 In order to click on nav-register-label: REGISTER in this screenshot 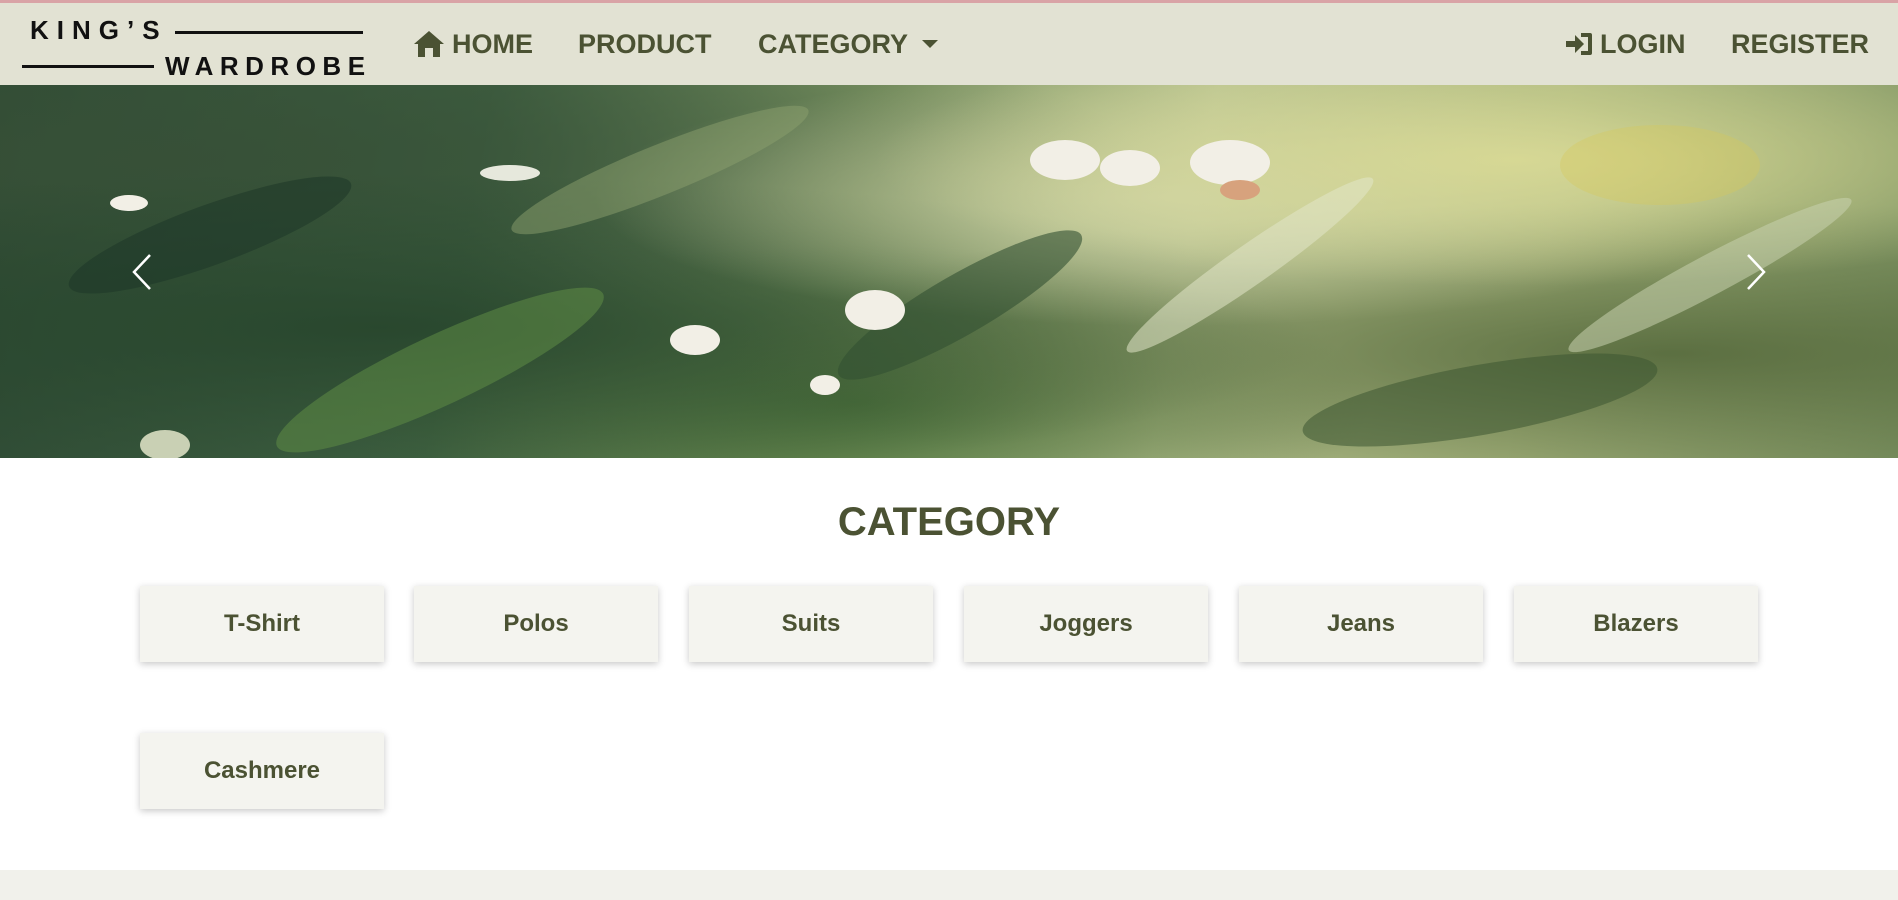, I will do `click(1800, 43)`.